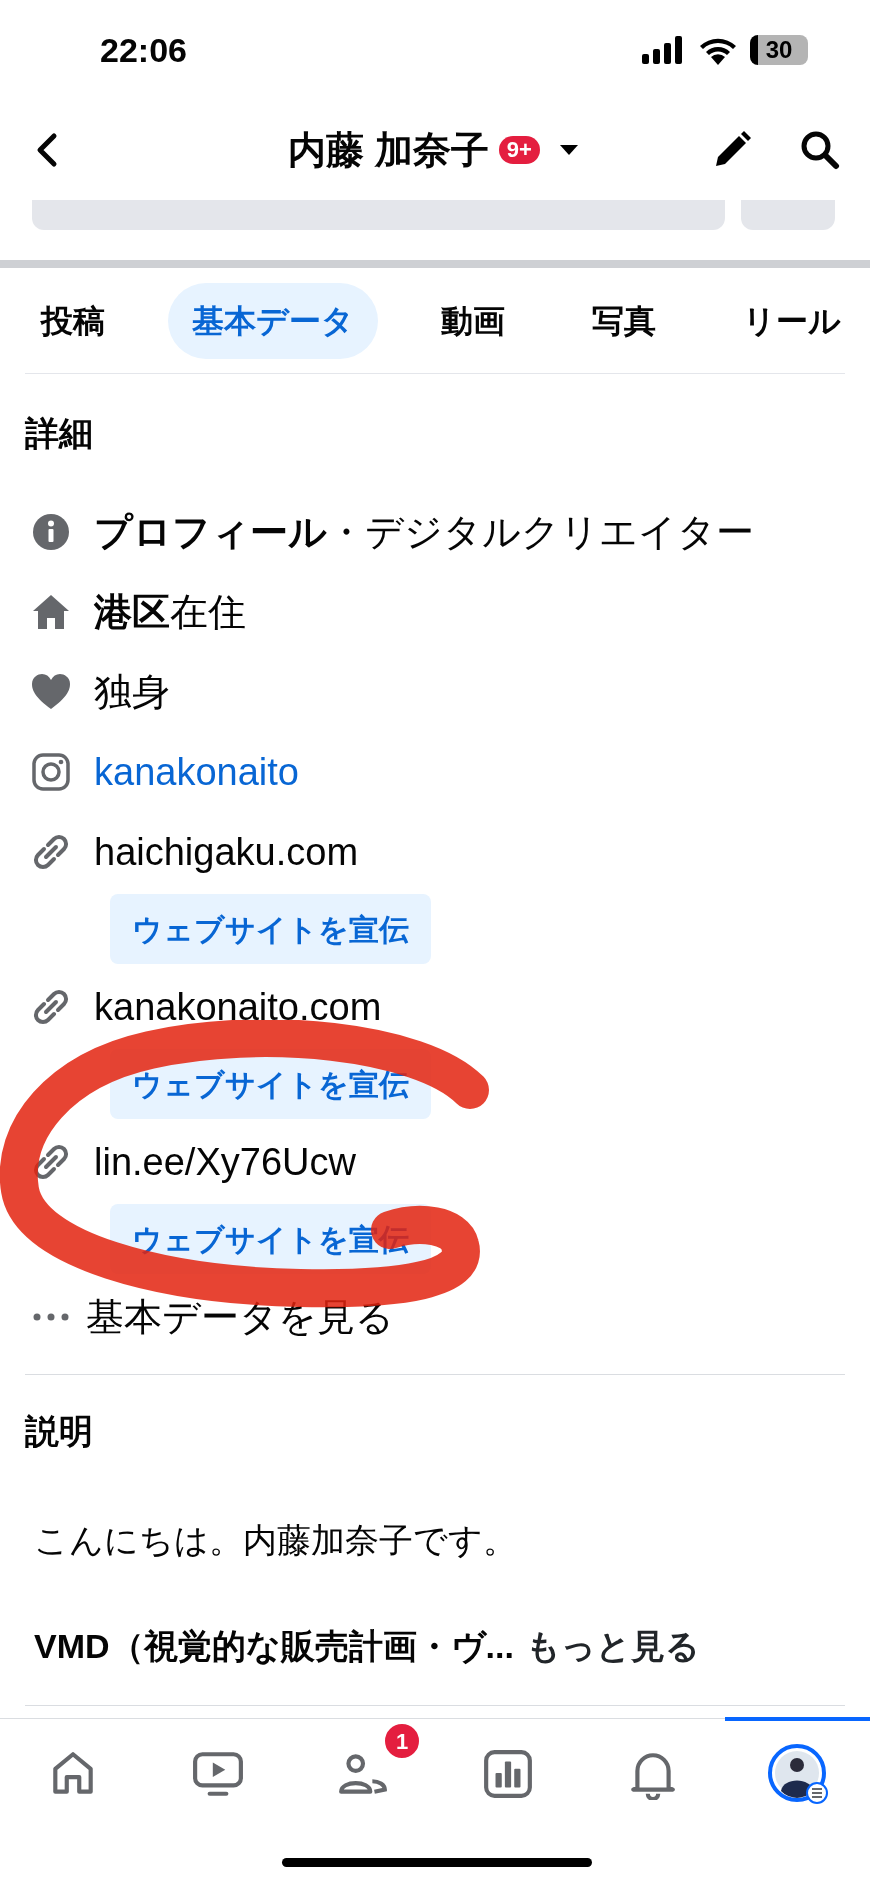  Describe the element at coordinates (388, 150) in the screenshot. I see `profile-name: 内藤 加奈子` at that location.